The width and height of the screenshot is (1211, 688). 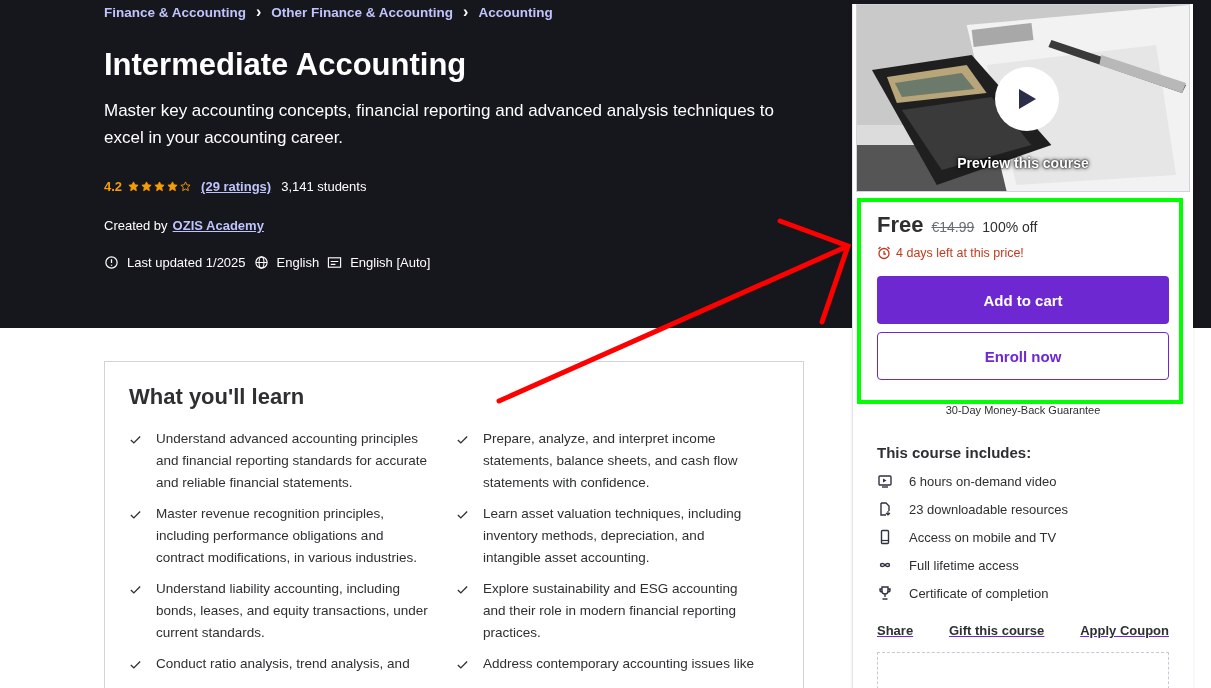 What do you see at coordinates (979, 593) in the screenshot?
I see `include-item: Certificate of completion` at bounding box center [979, 593].